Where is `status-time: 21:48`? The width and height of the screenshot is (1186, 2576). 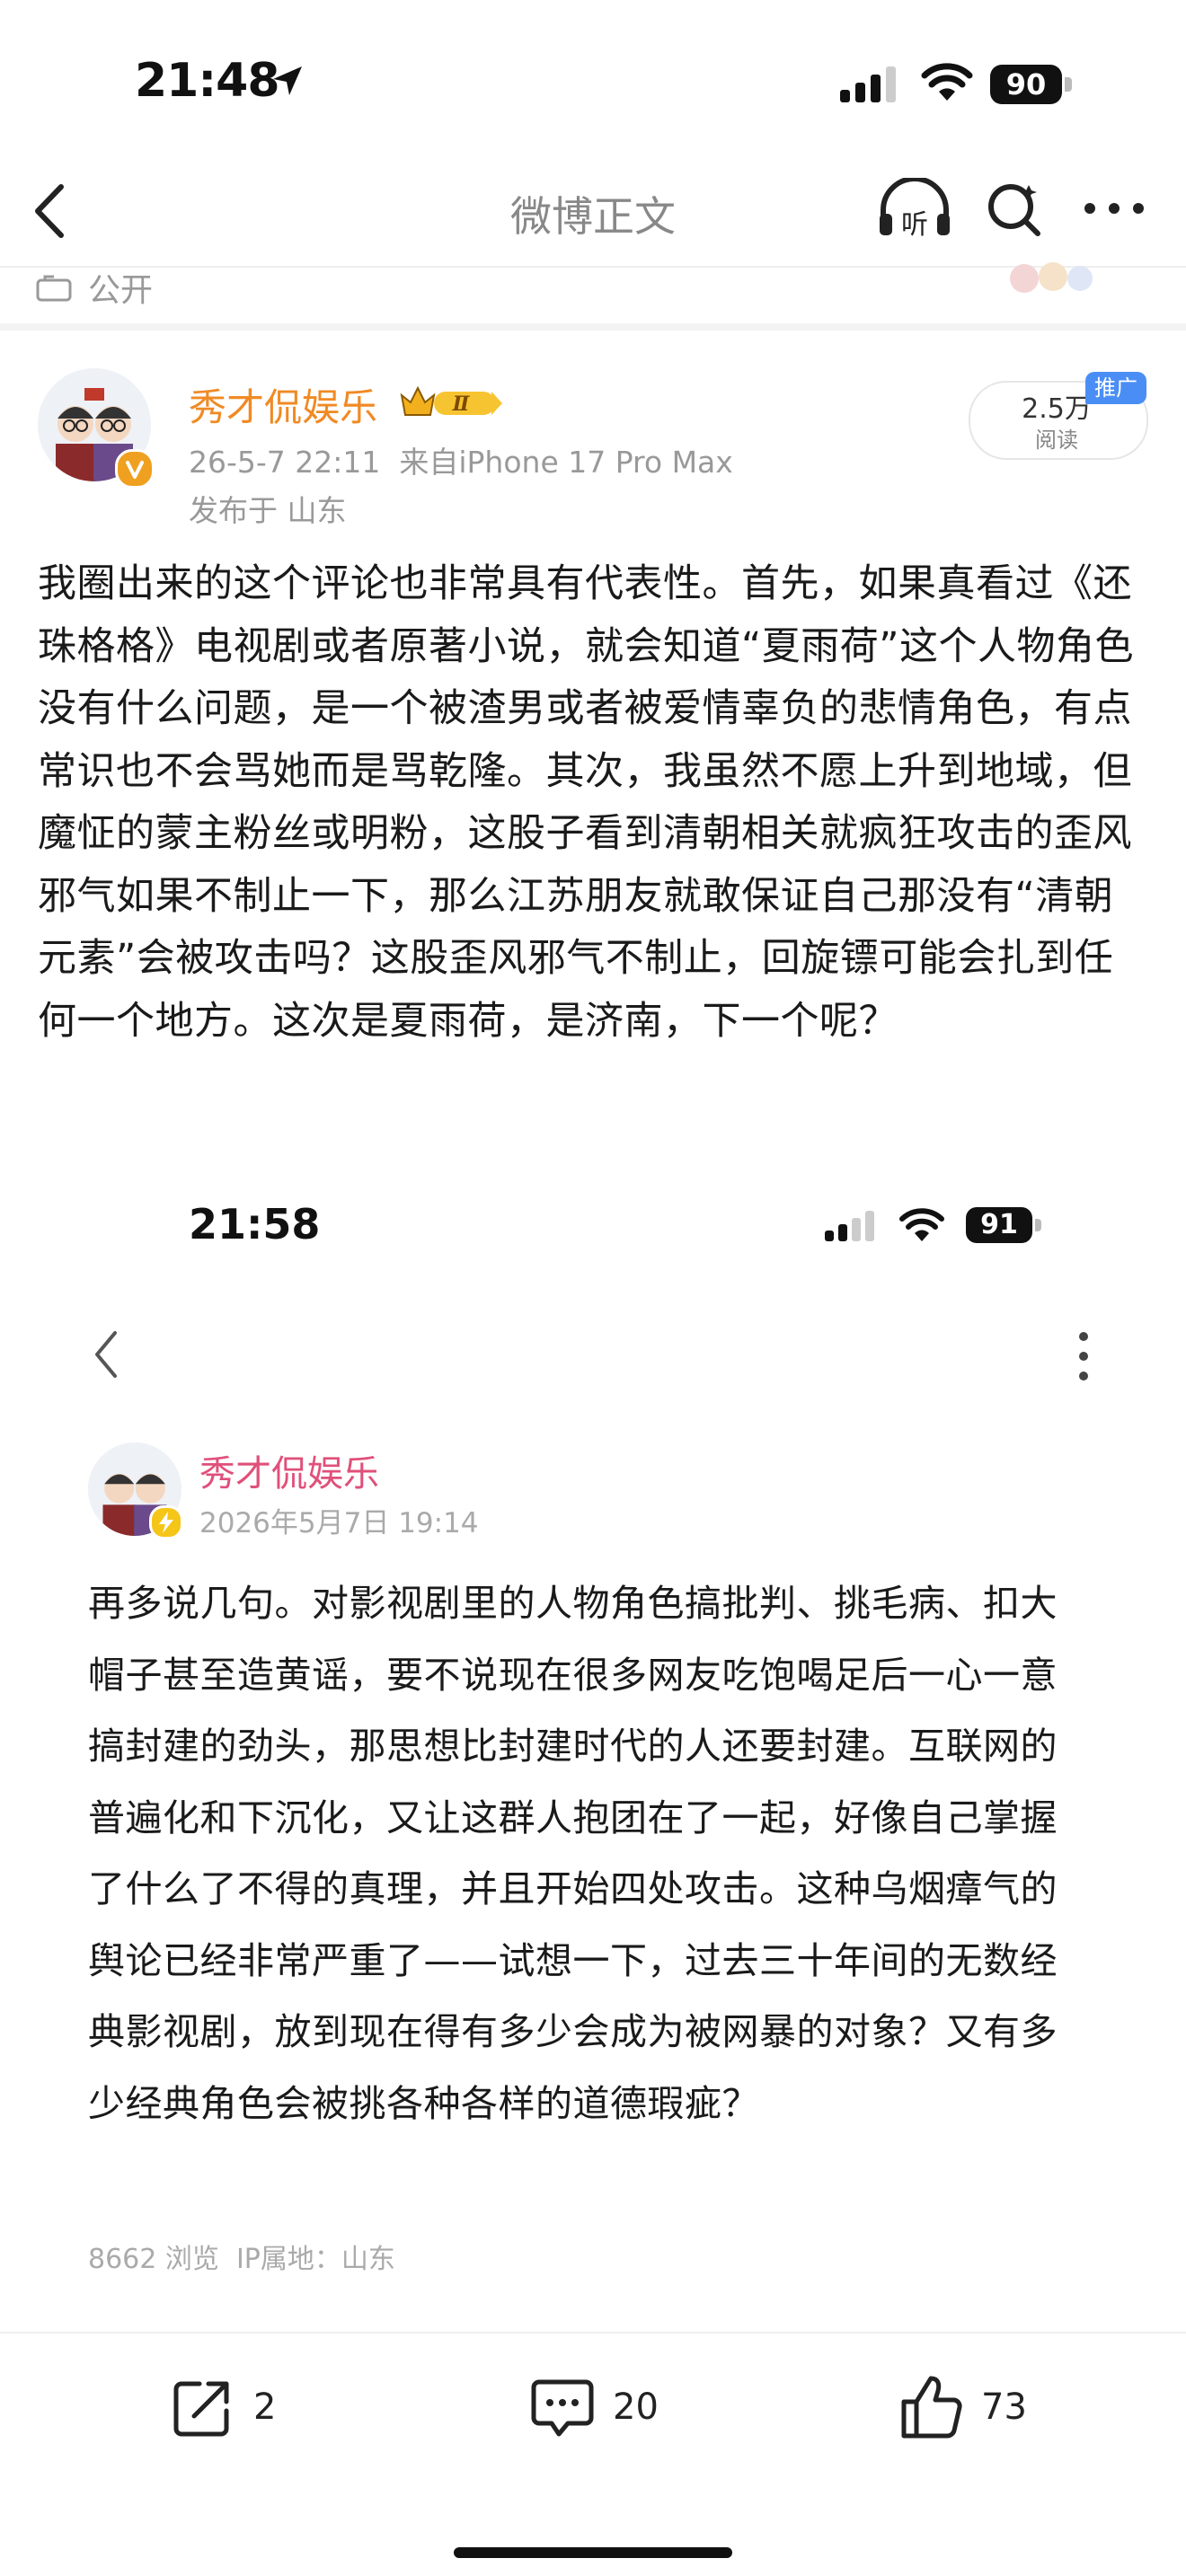 status-time: 21:48 is located at coordinates (207, 81).